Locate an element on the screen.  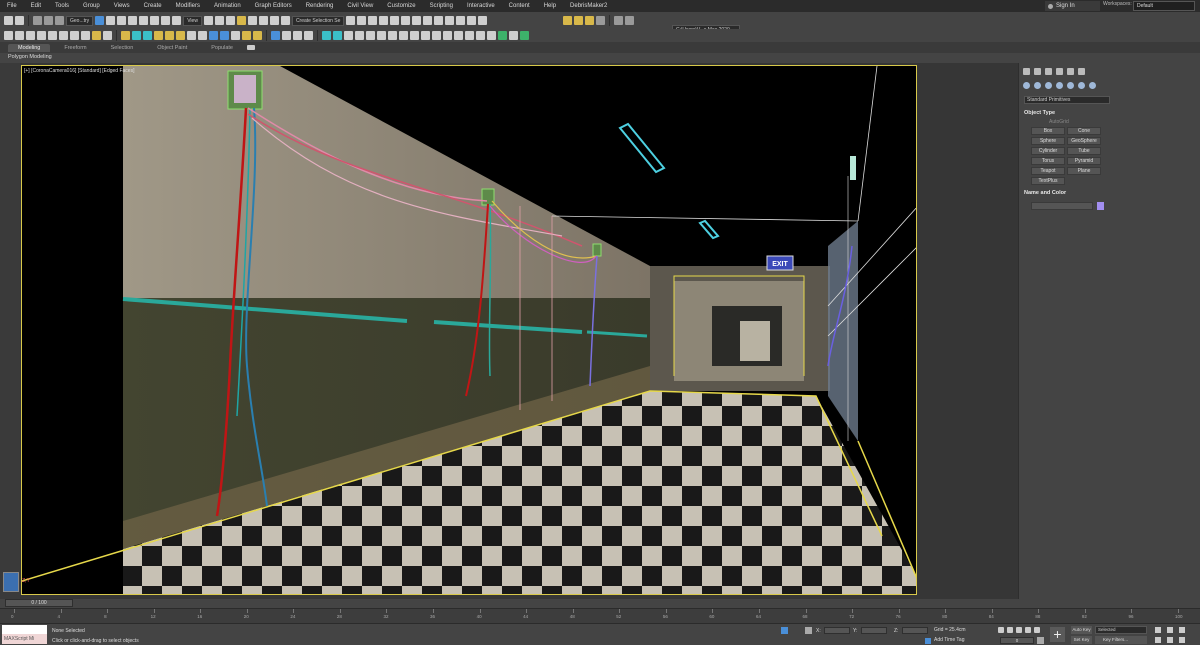
space-warps-icon is located at coordinates (1081, 85).